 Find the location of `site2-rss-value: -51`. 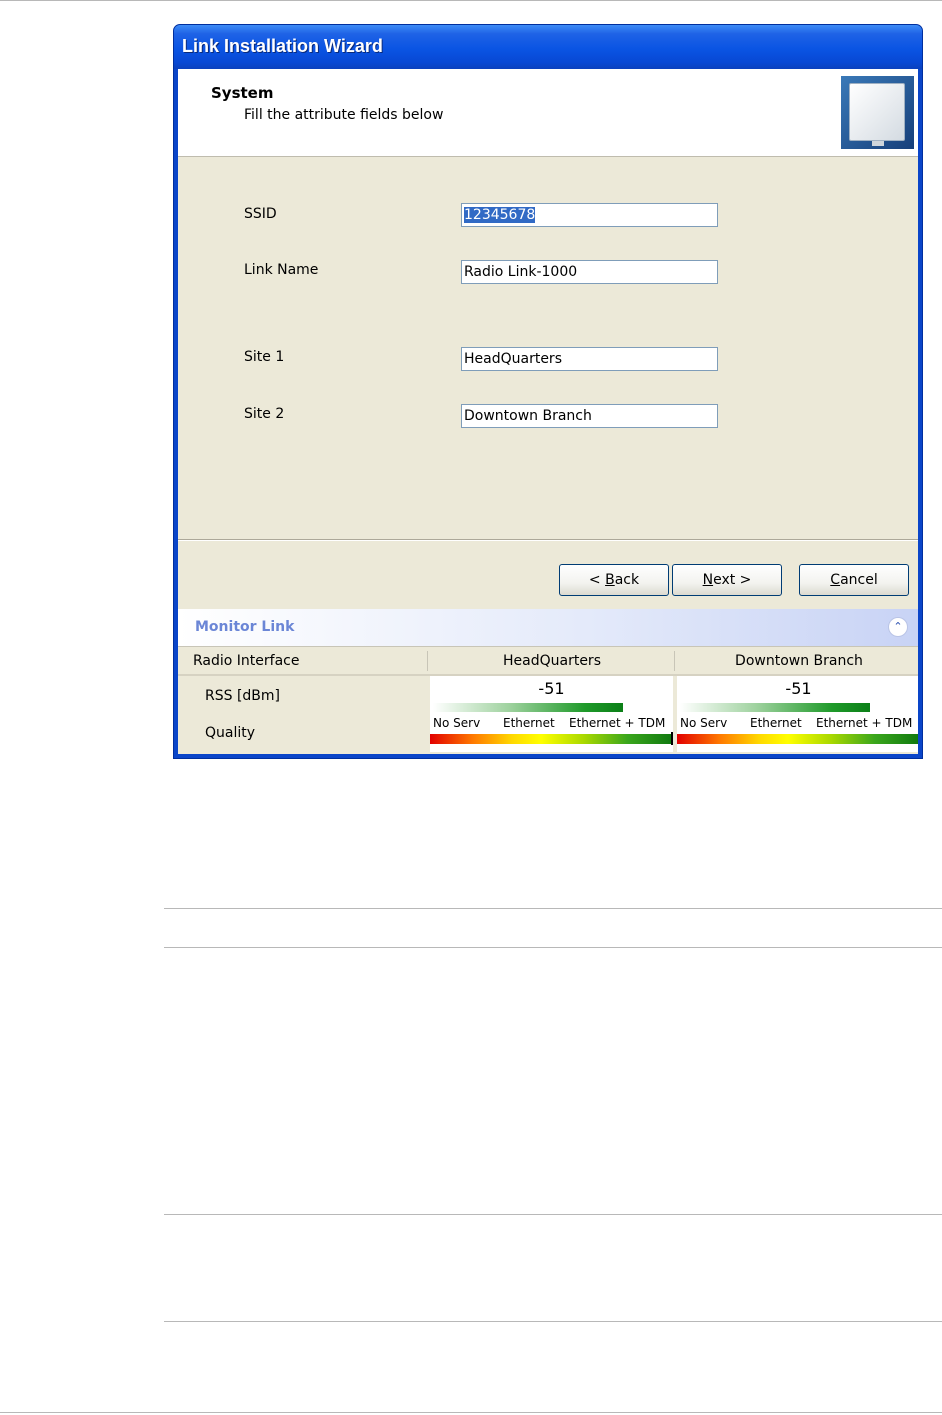

site2-rss-value: -51 is located at coordinates (798, 688).